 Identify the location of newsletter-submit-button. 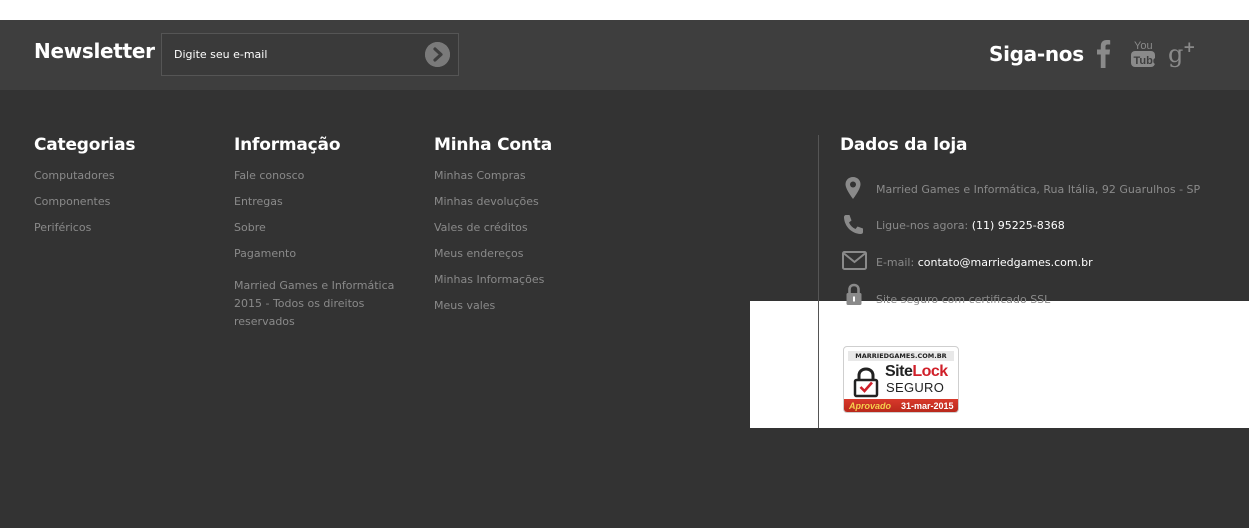
(437, 54).